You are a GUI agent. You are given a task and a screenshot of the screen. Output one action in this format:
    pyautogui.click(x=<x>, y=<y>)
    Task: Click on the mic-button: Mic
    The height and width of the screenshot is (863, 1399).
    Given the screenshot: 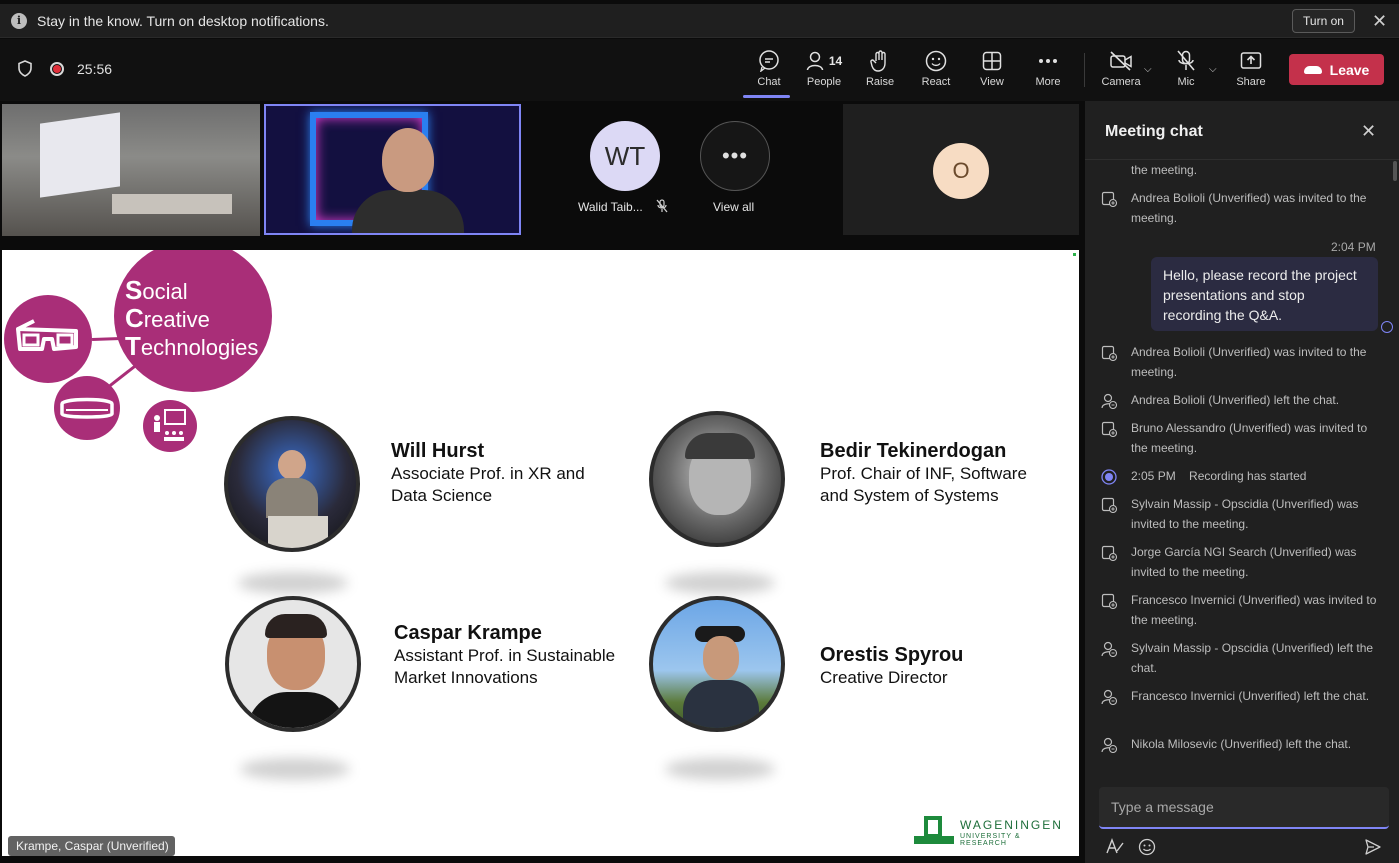 What is the action you would take?
    pyautogui.click(x=1186, y=72)
    